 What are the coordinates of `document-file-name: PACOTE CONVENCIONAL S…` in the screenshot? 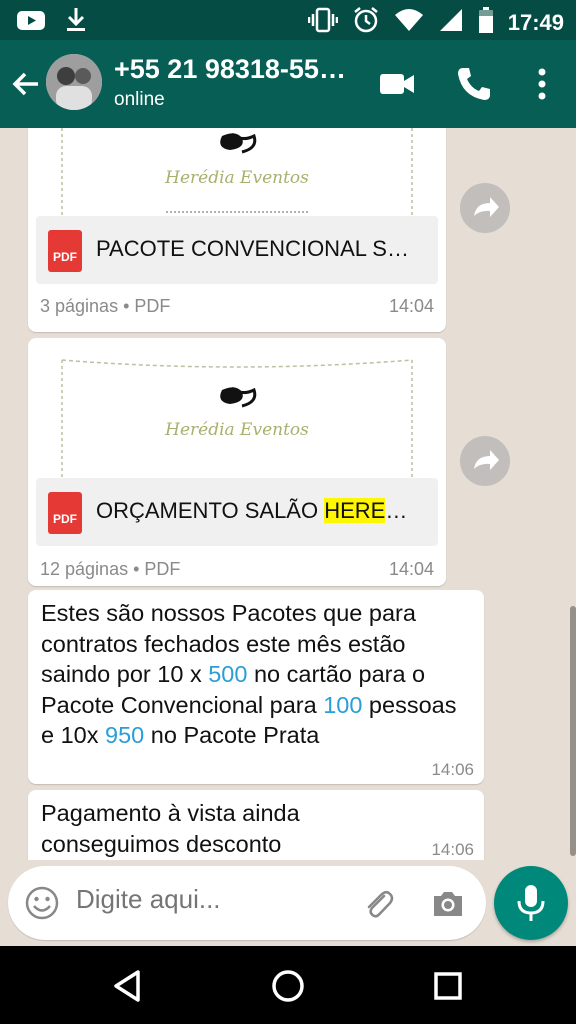 It's located at (252, 248).